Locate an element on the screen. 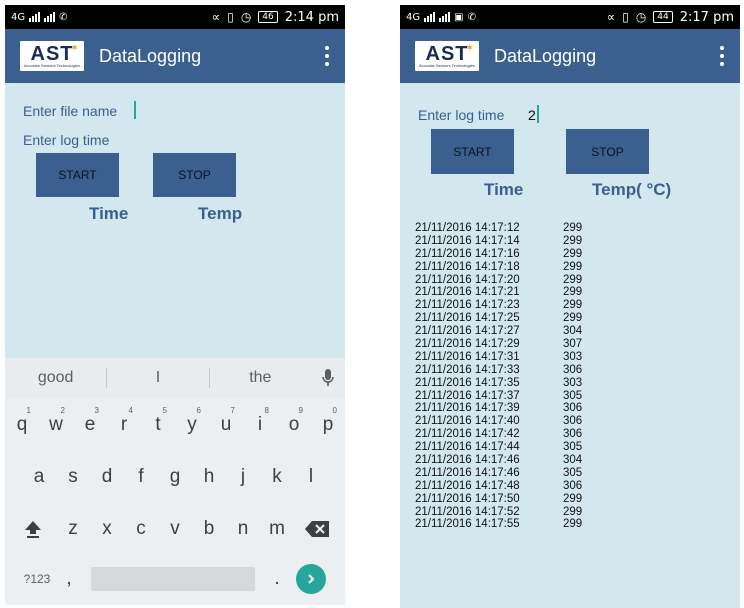 This screenshot has height=608, width=744. log-row: 21/11/2016 14:17:40 306 is located at coordinates (515, 421).